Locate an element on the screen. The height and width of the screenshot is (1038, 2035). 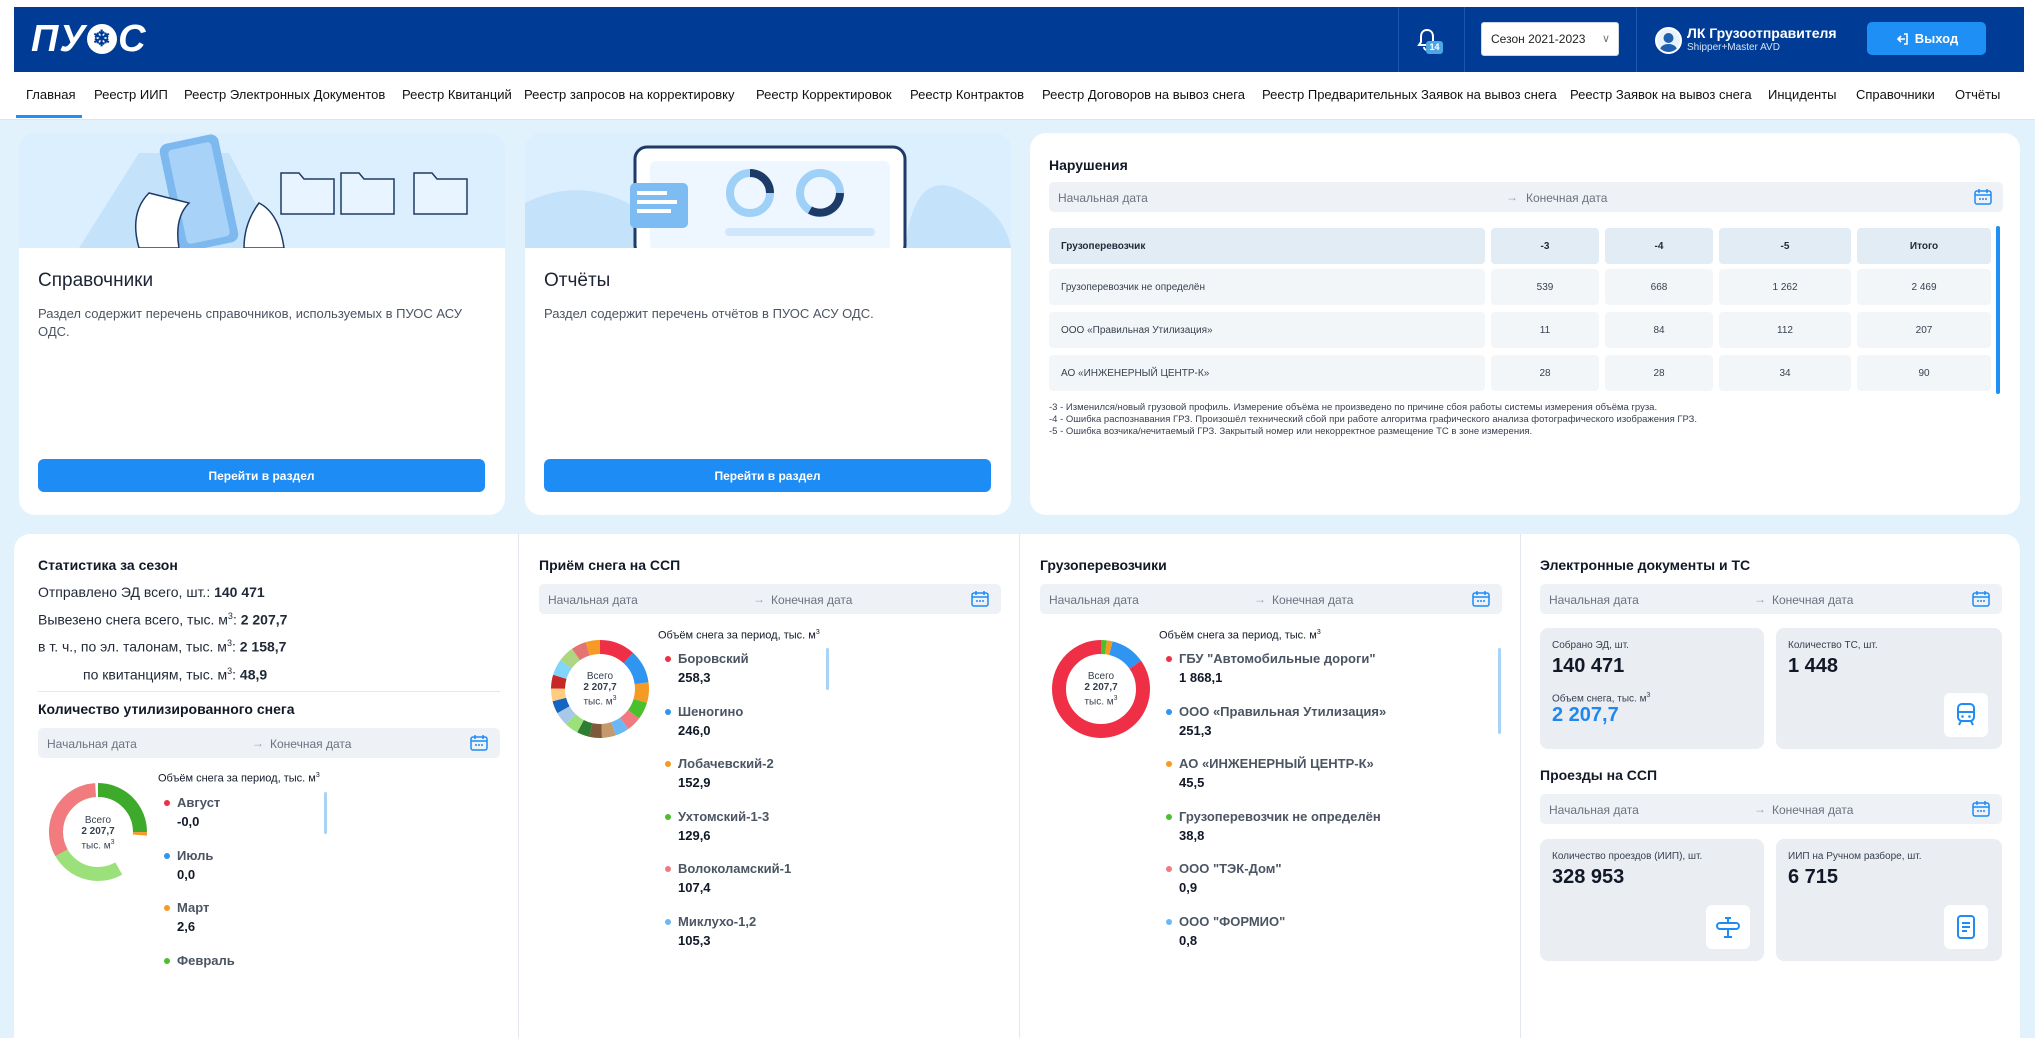
legend-label: АО «ИНЖЕНЕРНЫЙ ЦЕНТР-К» is located at coordinates (1276, 763).